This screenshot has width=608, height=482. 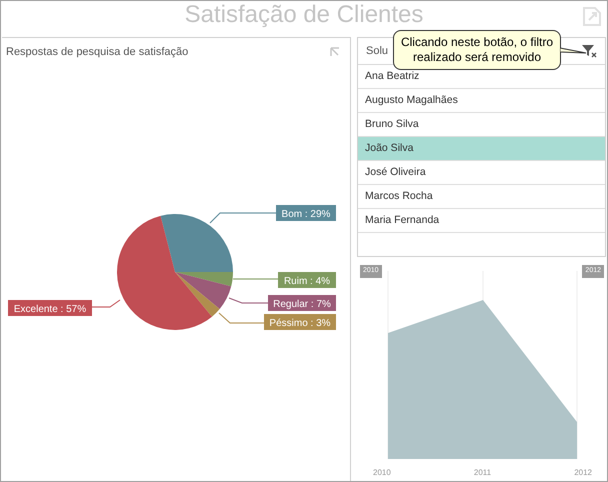 I want to click on export-icon, so click(x=592, y=16).